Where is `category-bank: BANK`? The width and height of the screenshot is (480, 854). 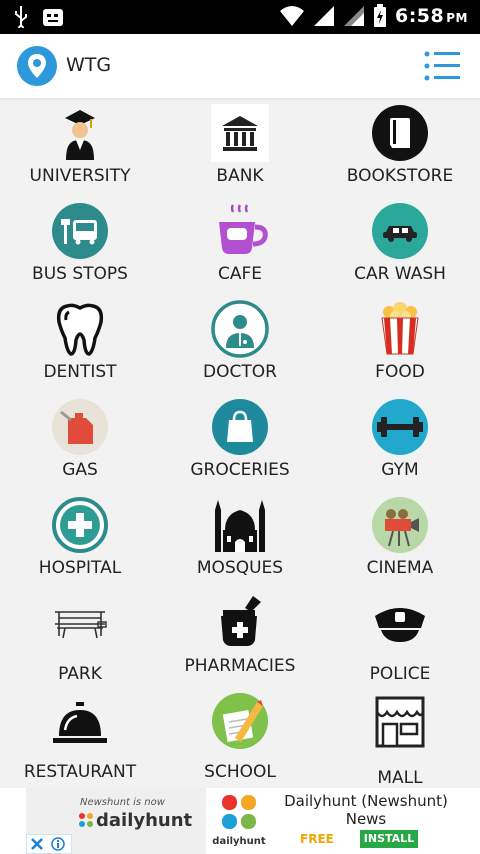
category-bank: BANK is located at coordinates (240, 147).